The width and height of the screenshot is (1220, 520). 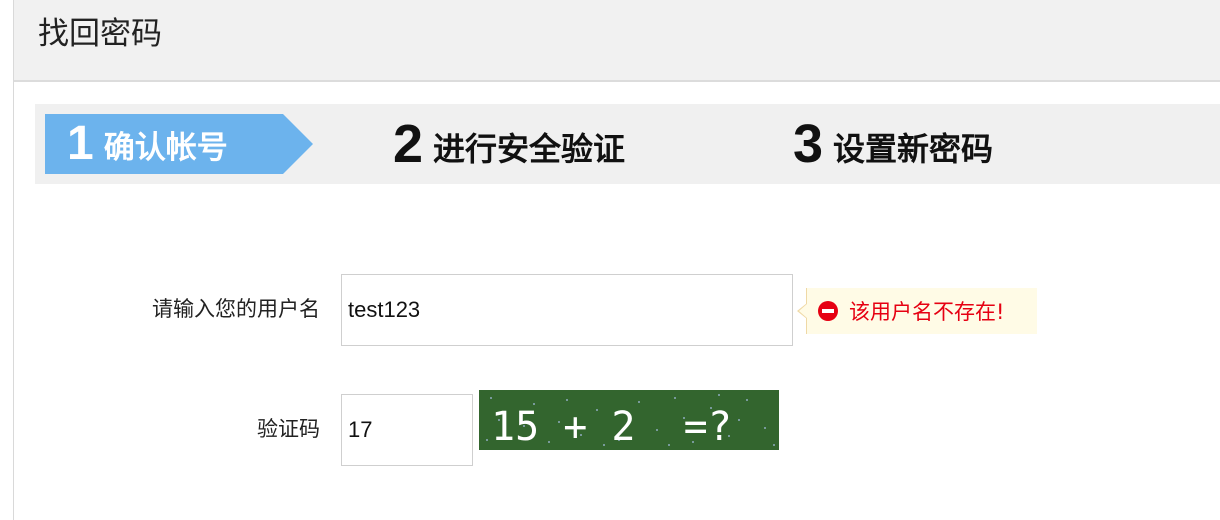 What do you see at coordinates (288, 429) in the screenshot?
I see `captcha-label: 验证码` at bounding box center [288, 429].